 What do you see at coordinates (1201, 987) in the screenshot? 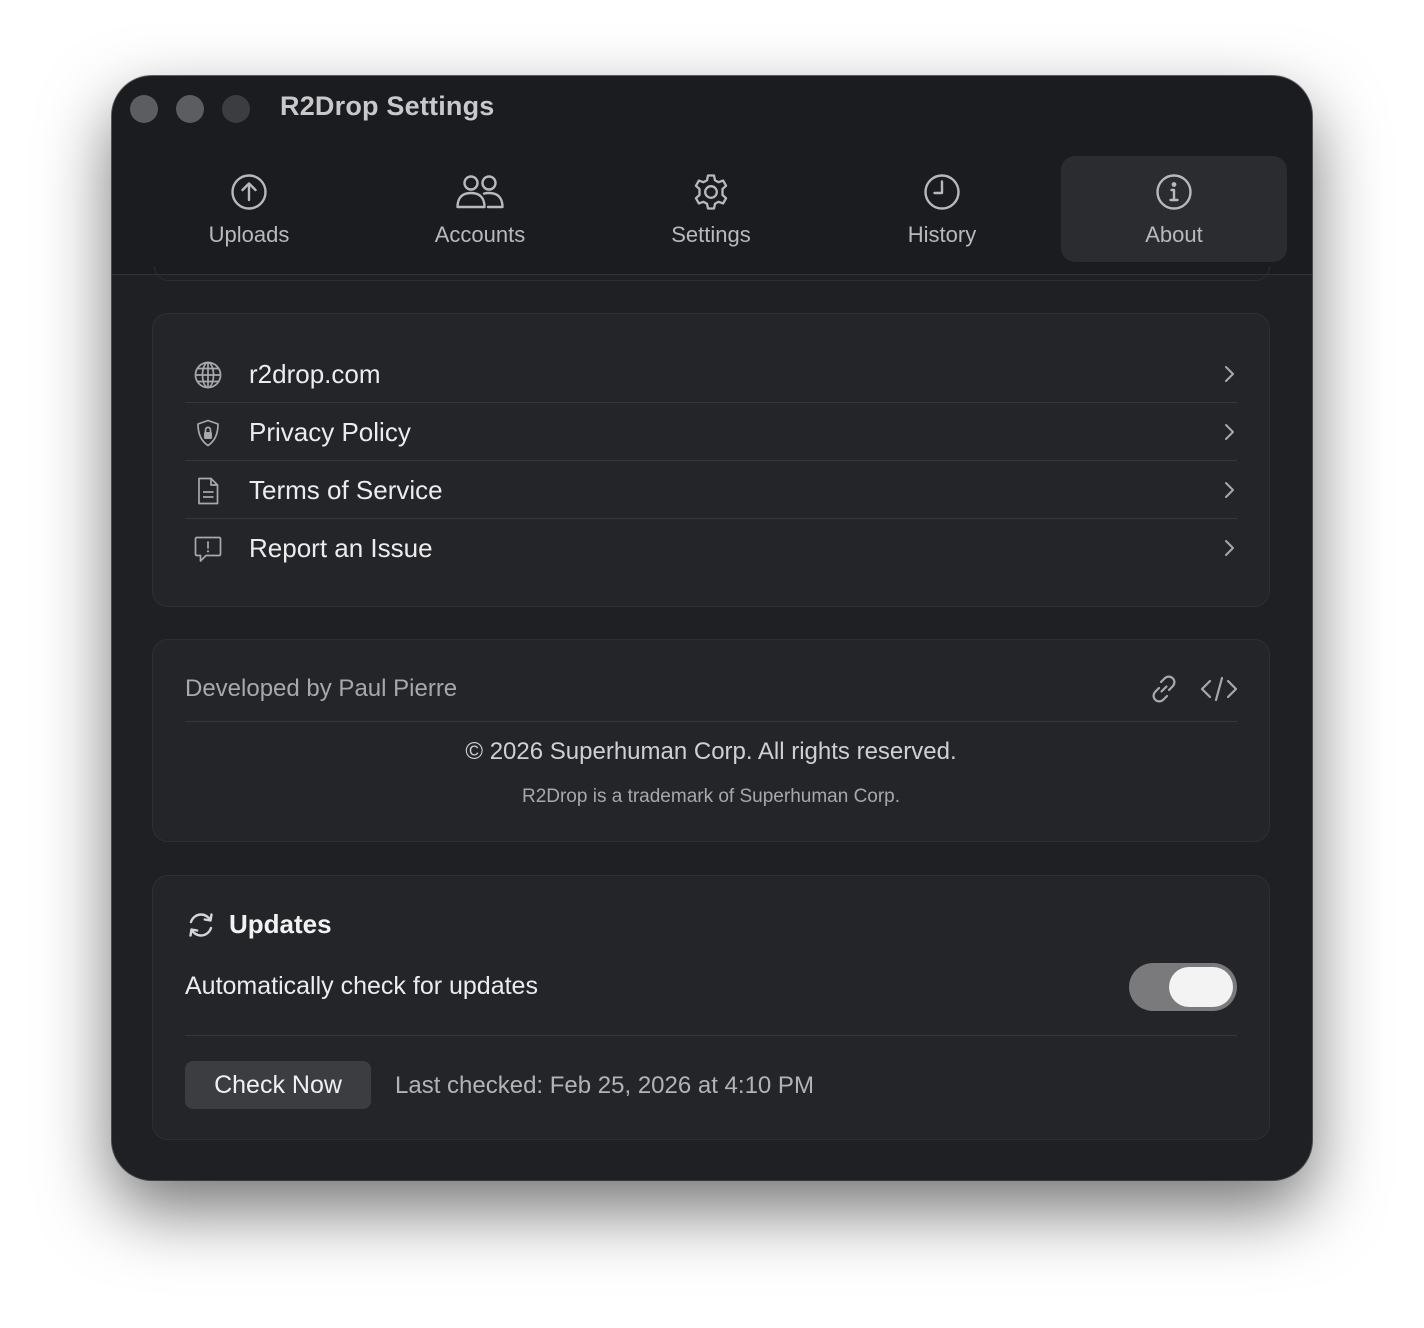
I see `toggle-knob` at bounding box center [1201, 987].